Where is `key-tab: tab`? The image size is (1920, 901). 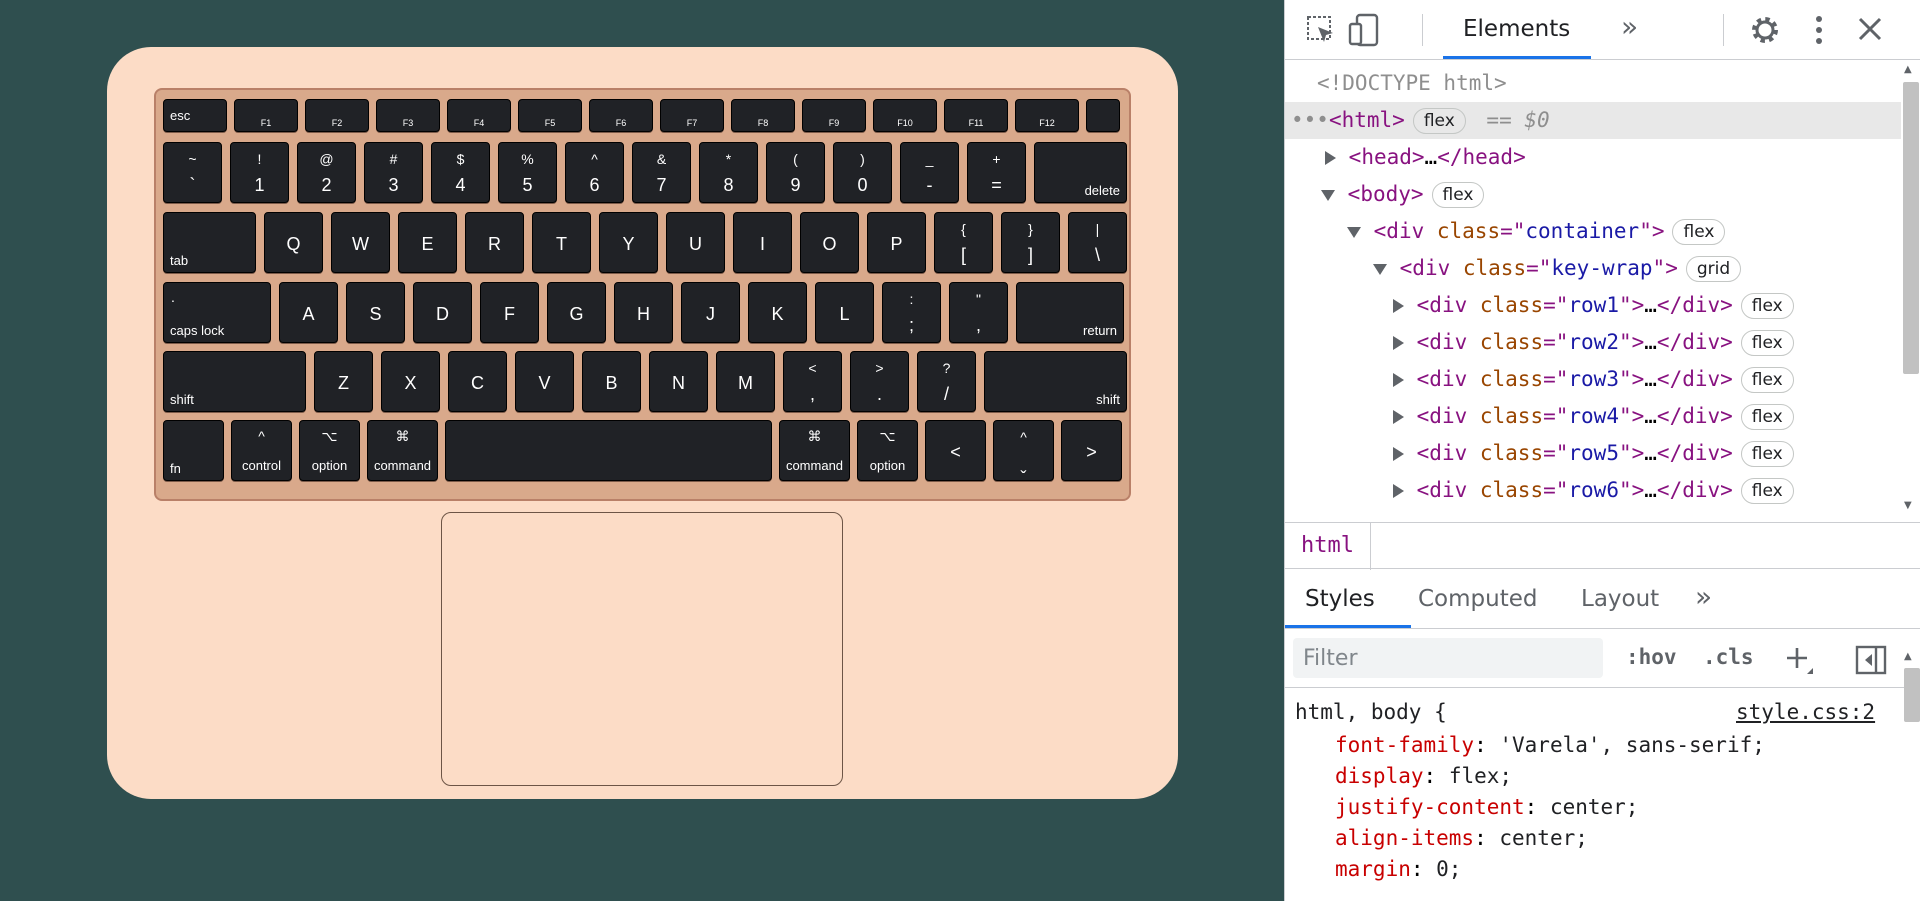
key-tab: tab is located at coordinates (209, 242).